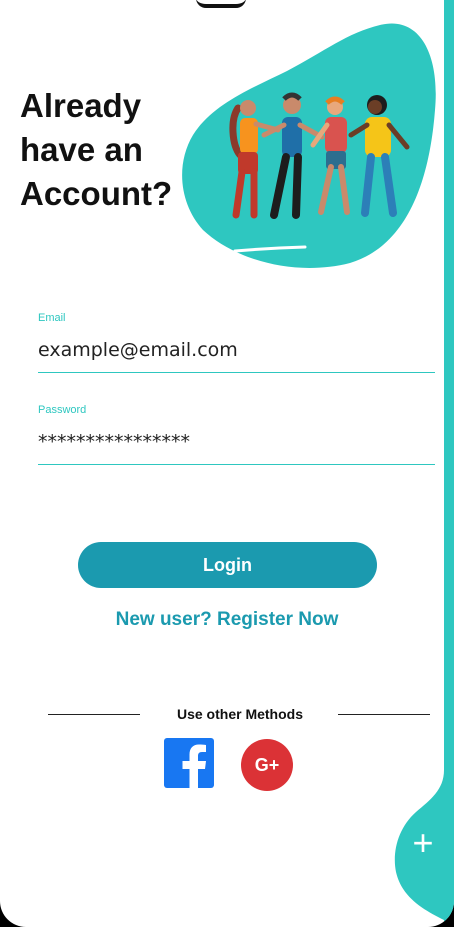 The height and width of the screenshot is (927, 454). Describe the element at coordinates (94, 714) in the screenshot. I see `divider-left` at that location.